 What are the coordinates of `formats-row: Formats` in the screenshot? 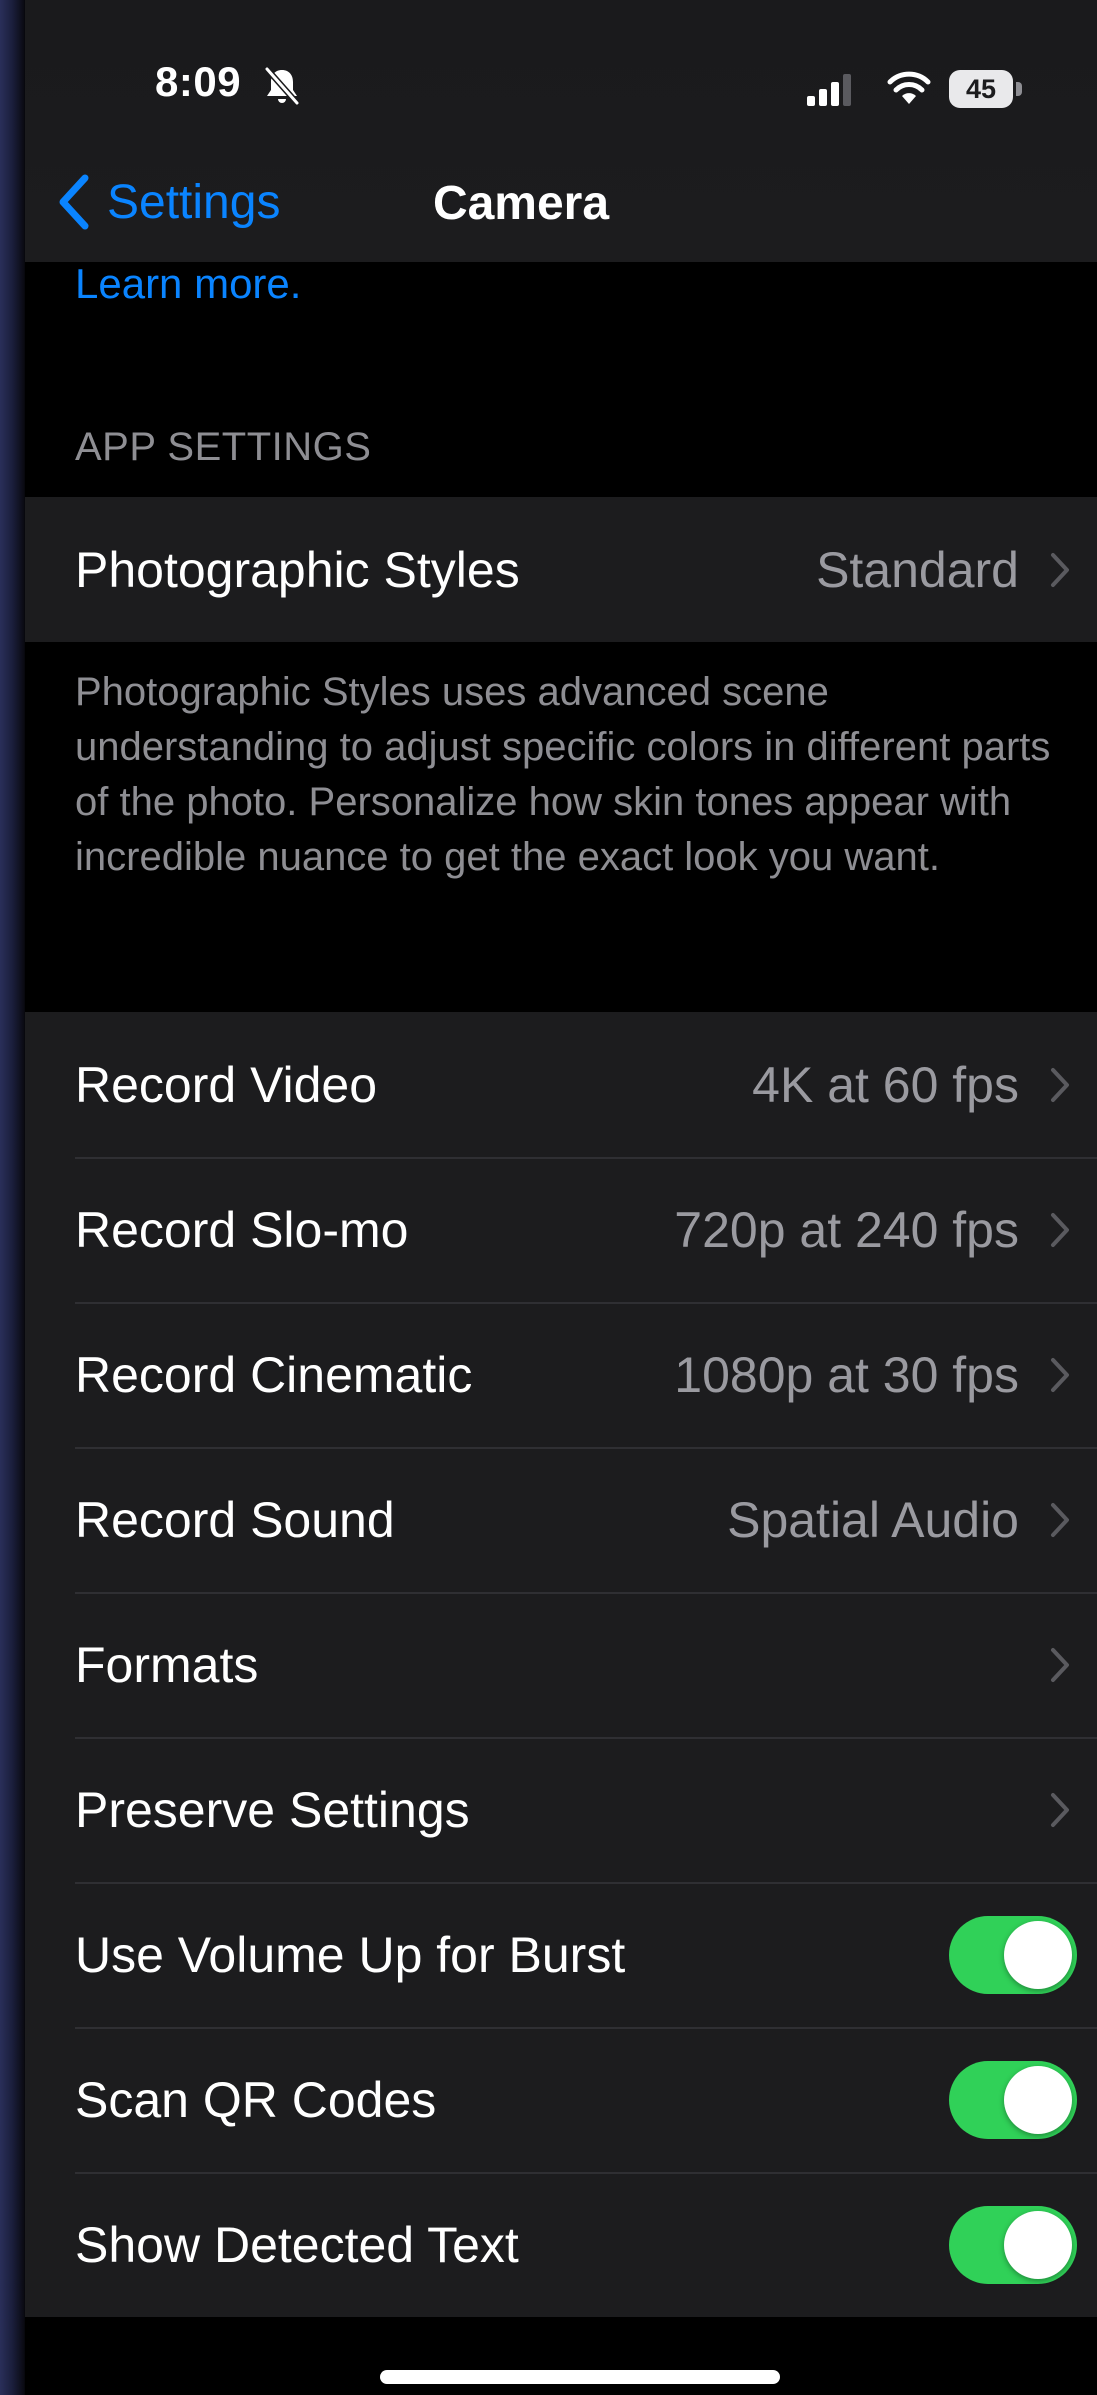 It's located at (561, 1664).